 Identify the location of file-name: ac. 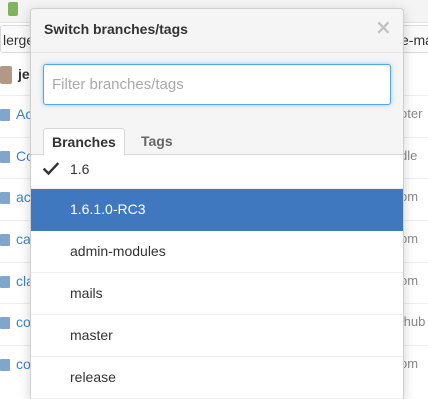
(23, 197).